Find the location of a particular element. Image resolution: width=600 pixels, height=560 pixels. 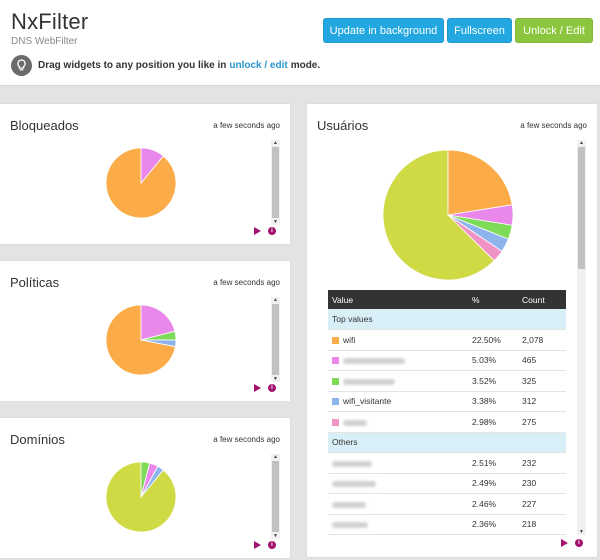

count-cell: 312 is located at coordinates (542, 401).